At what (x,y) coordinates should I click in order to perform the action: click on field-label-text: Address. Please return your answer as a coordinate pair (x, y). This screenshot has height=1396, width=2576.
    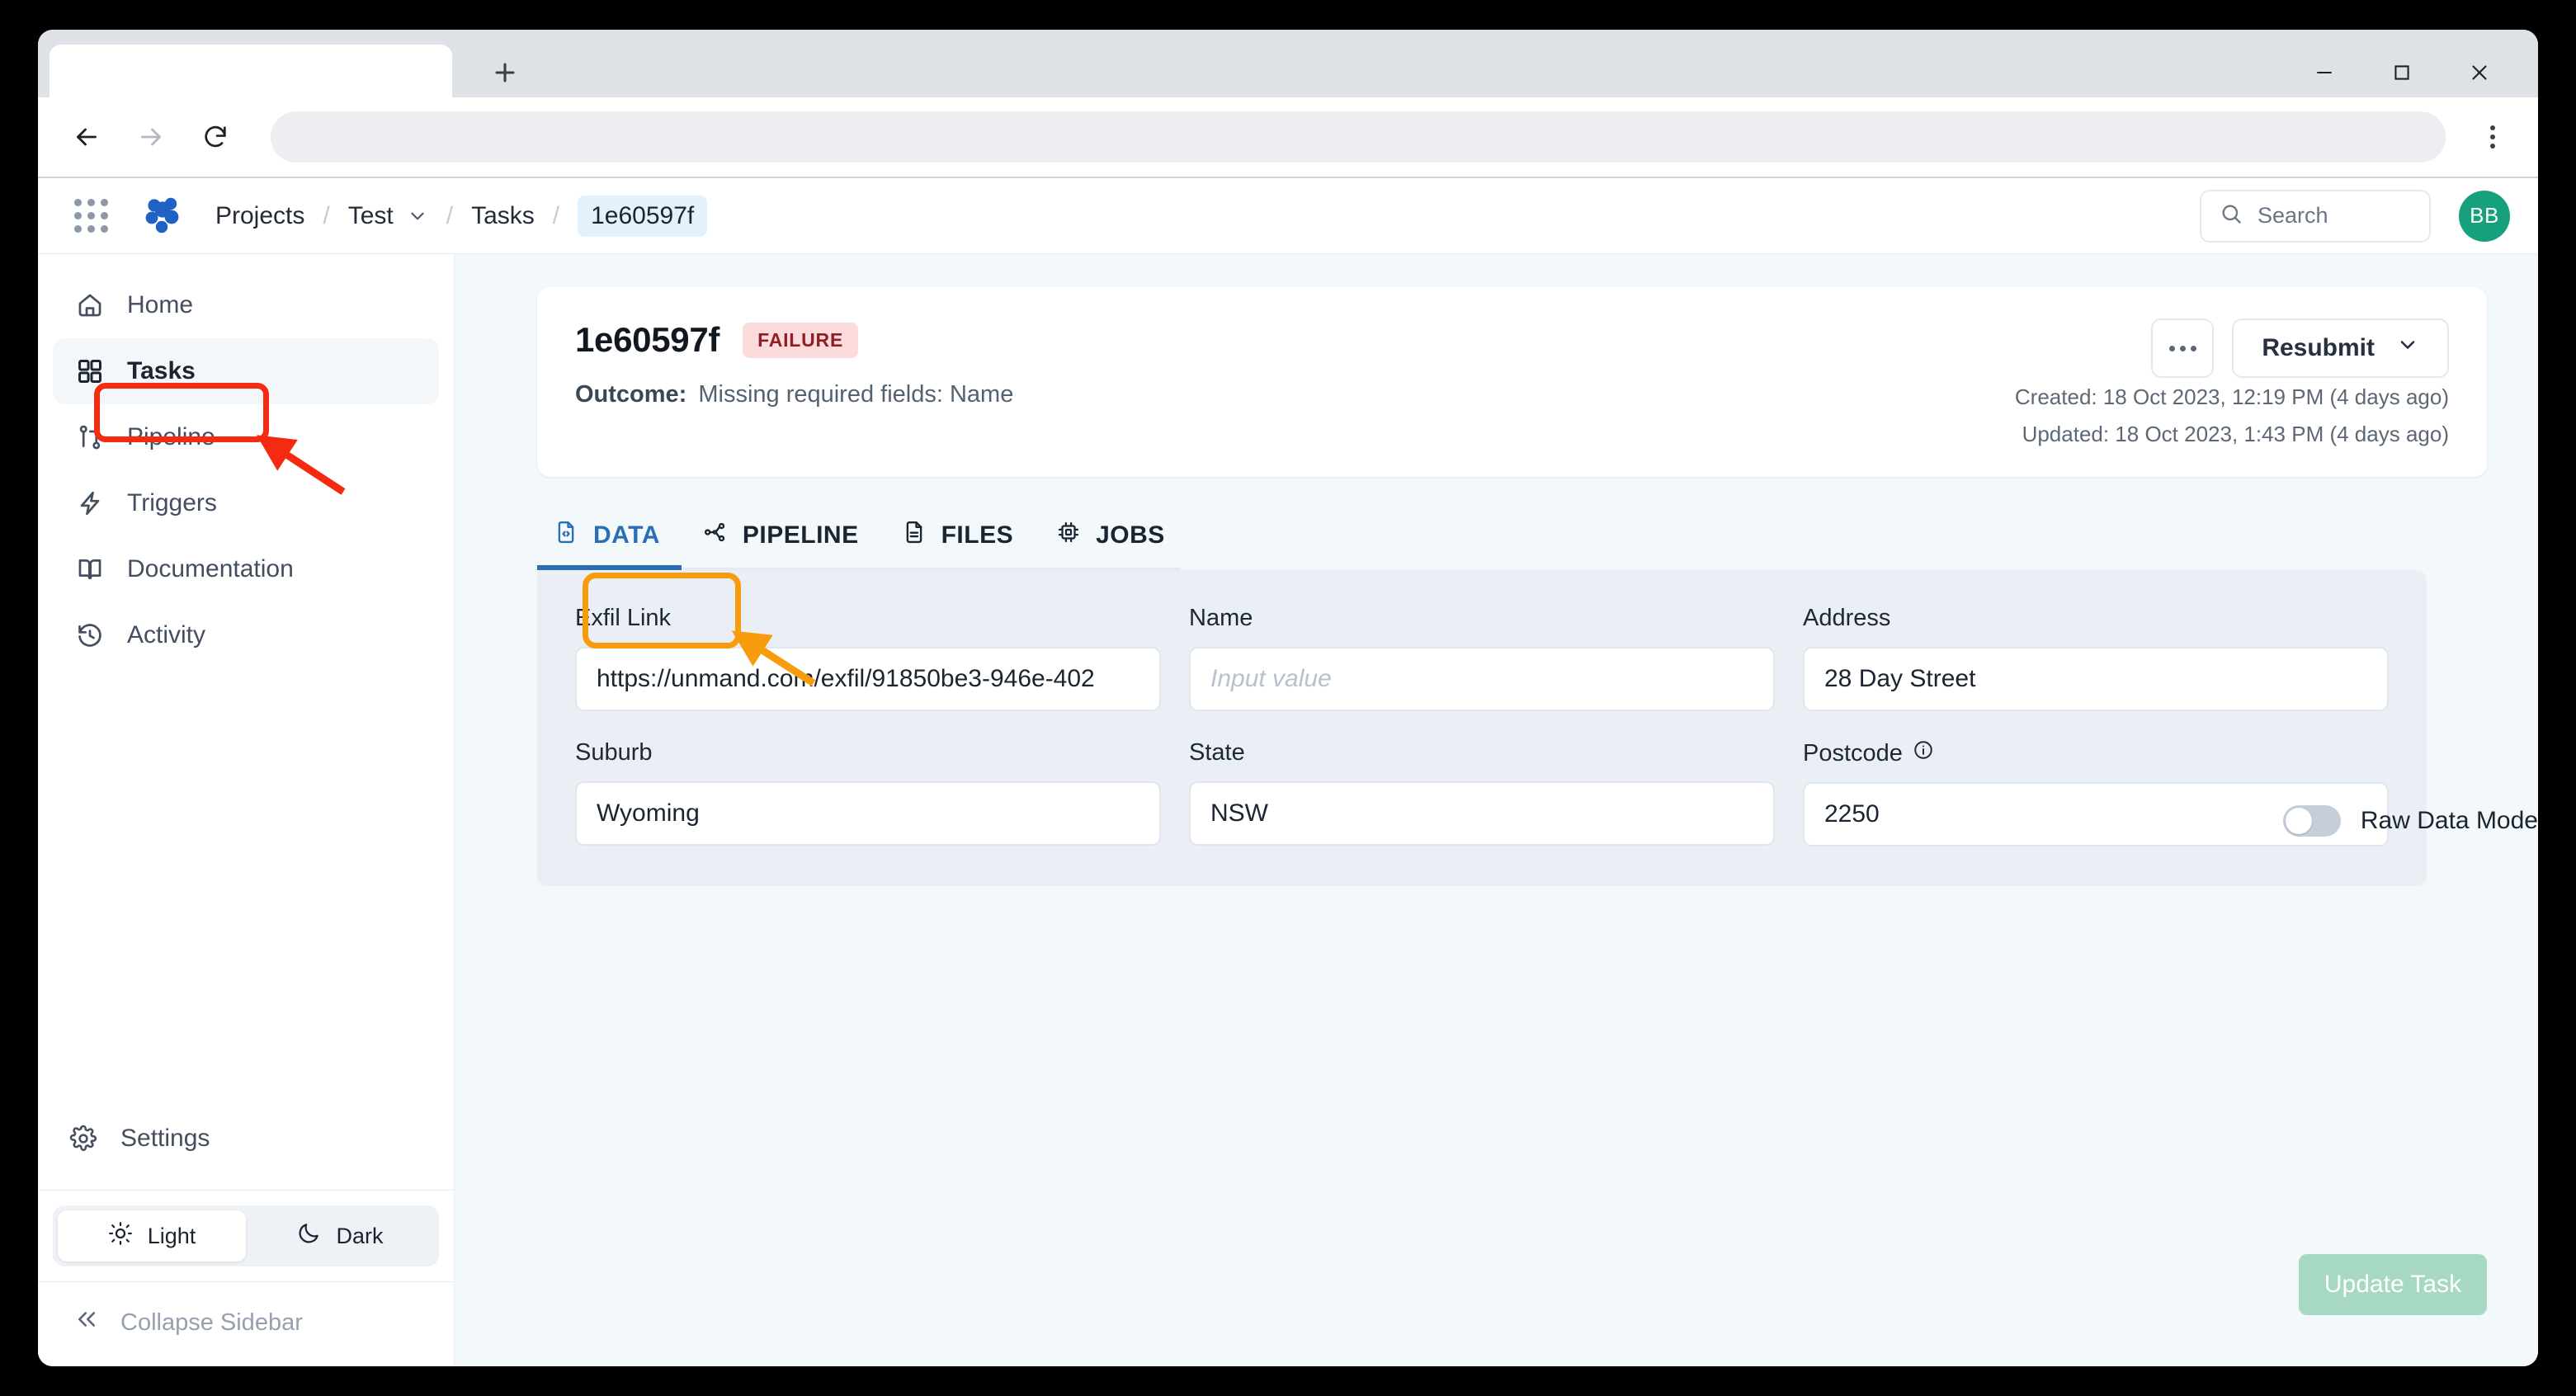
    Looking at the image, I should click on (1847, 618).